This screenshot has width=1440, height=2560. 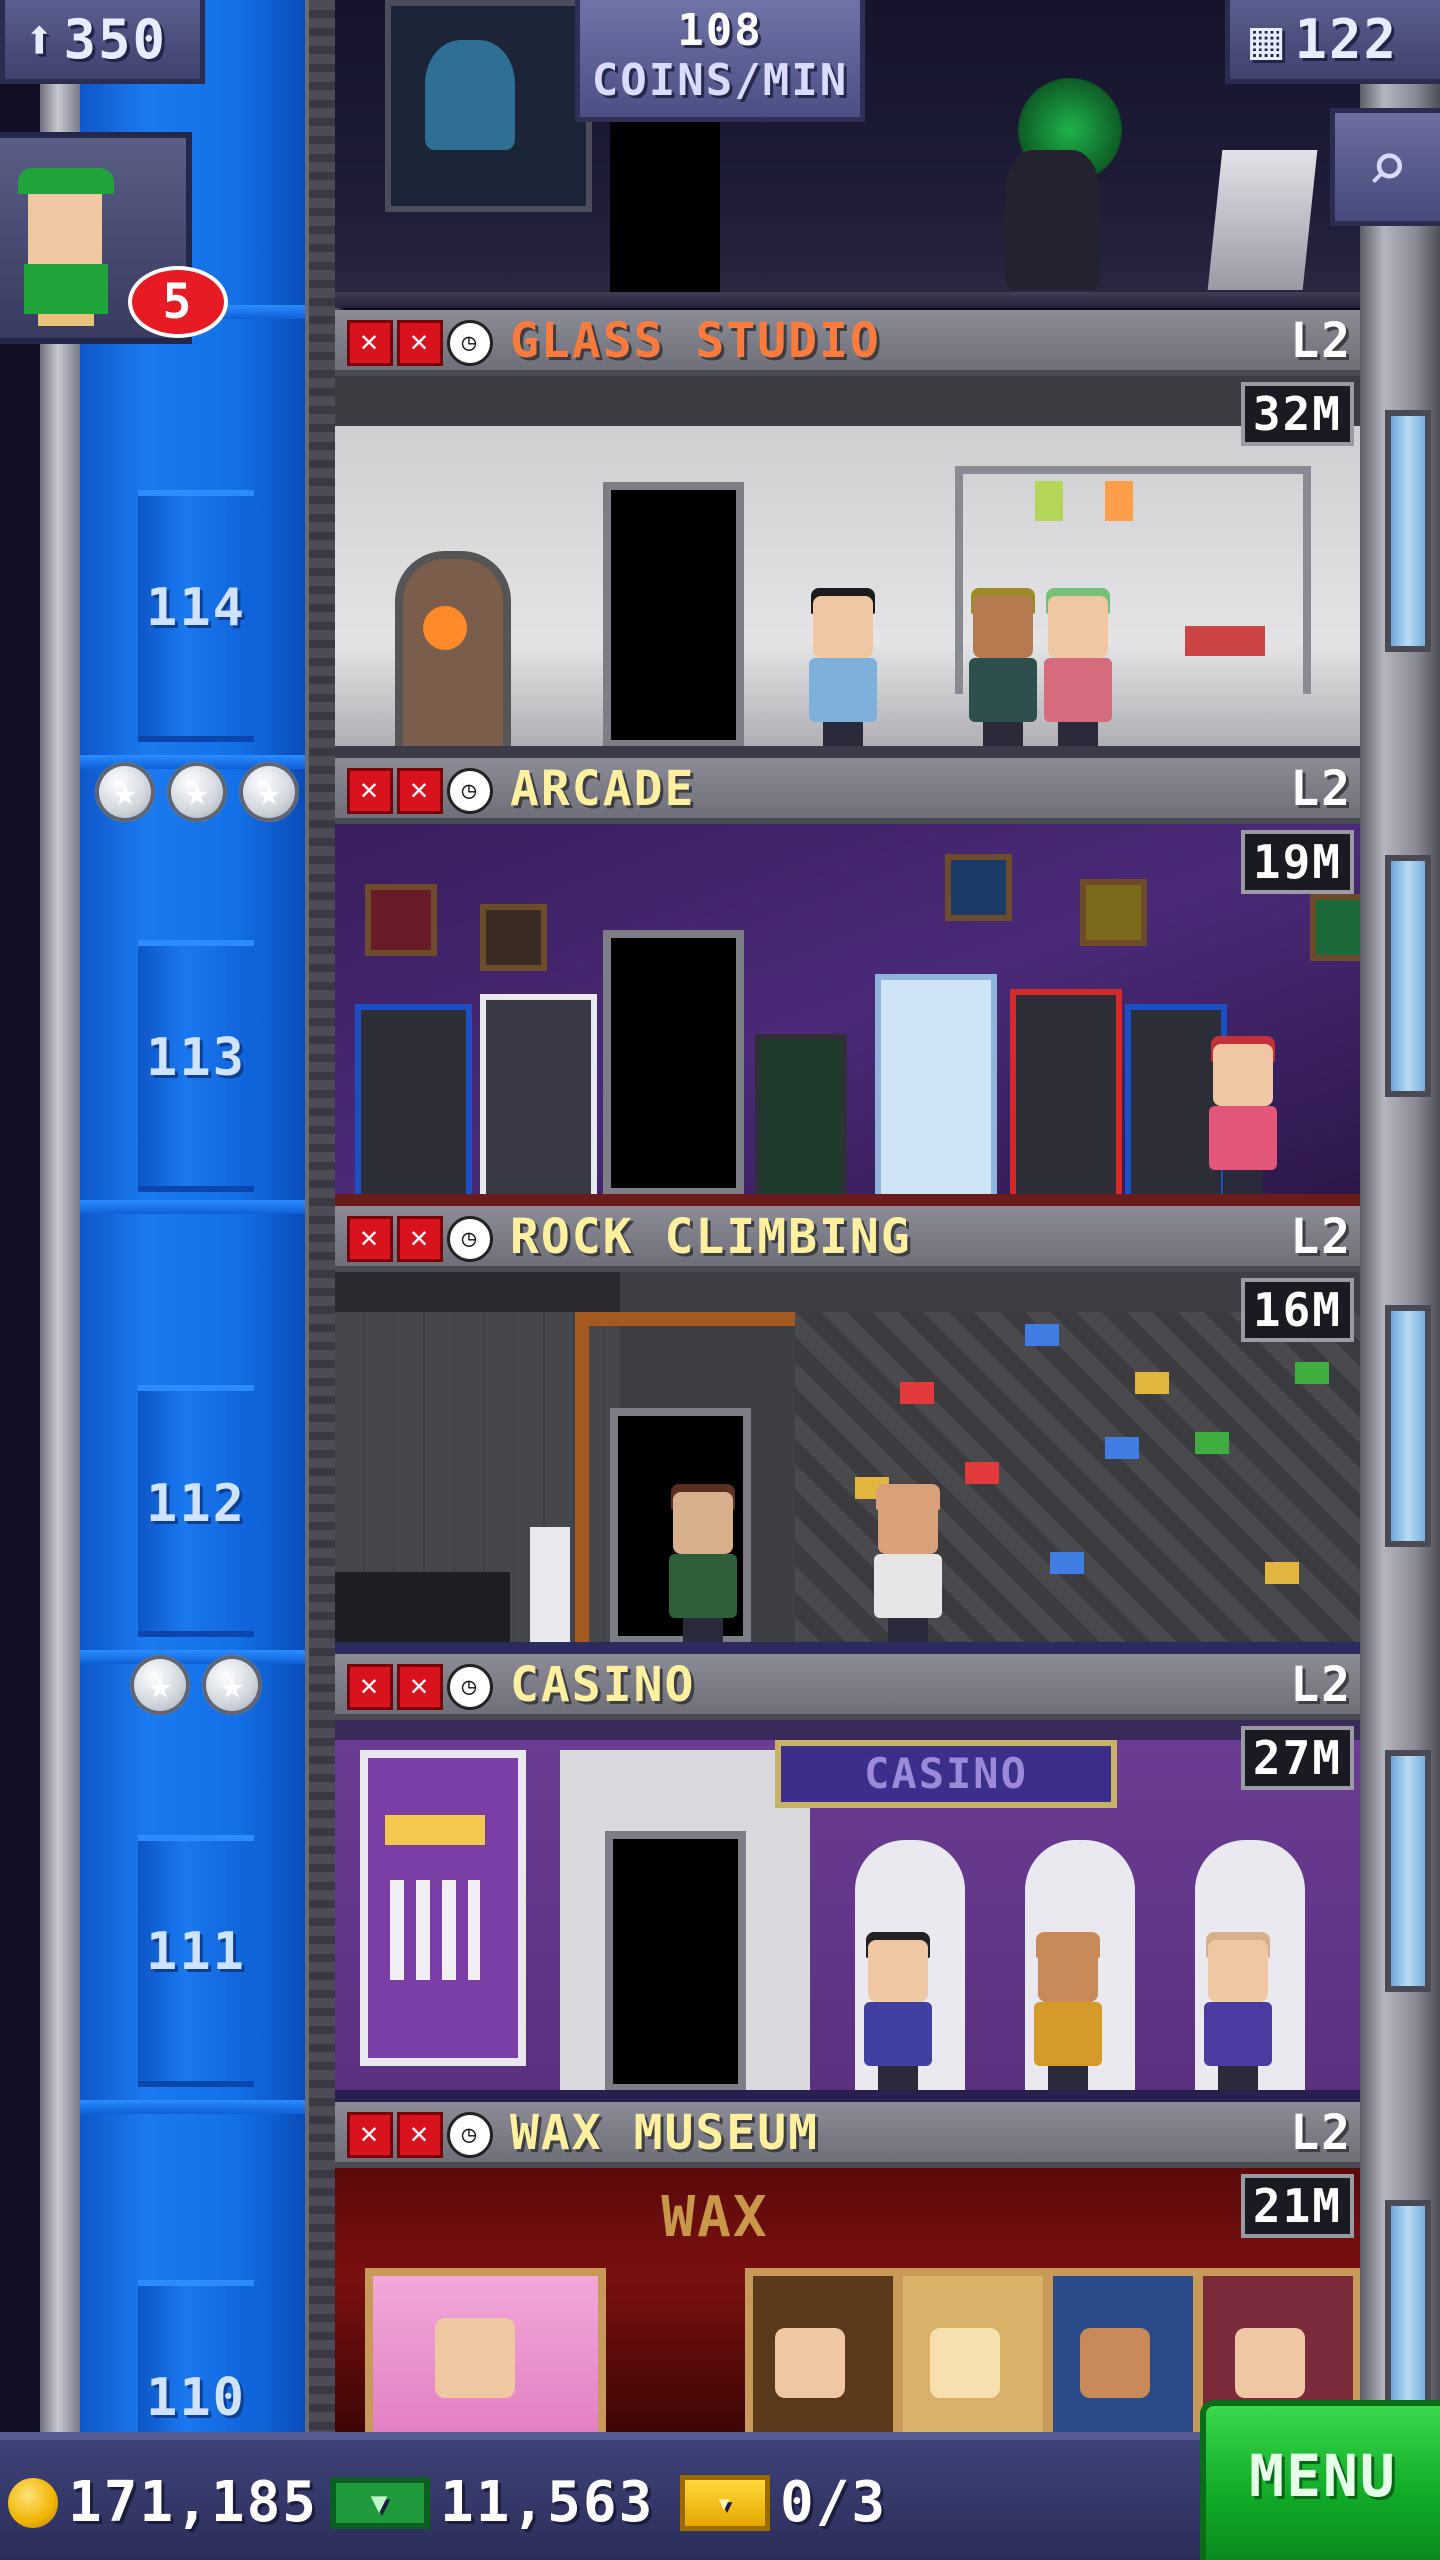 I want to click on floor-header: ✕ ✕ ◷ CASINO L2, so click(x=847, y=1687).